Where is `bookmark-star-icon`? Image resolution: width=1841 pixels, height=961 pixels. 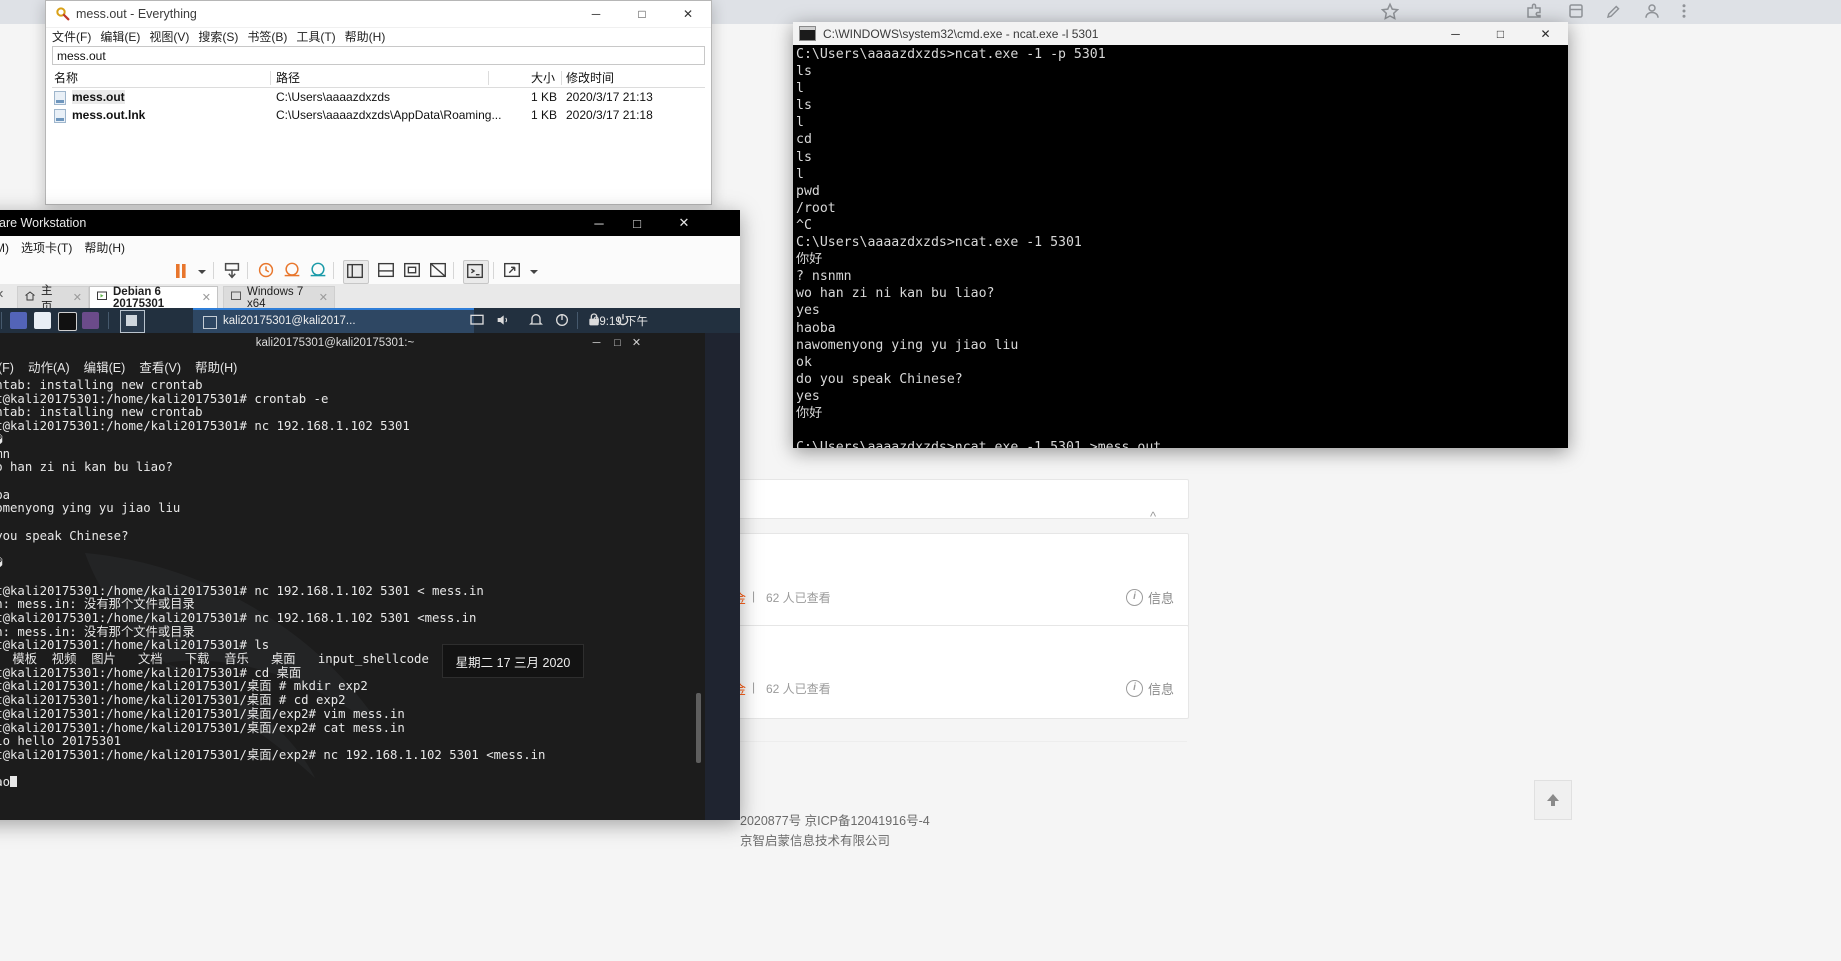 bookmark-star-icon is located at coordinates (1390, 11).